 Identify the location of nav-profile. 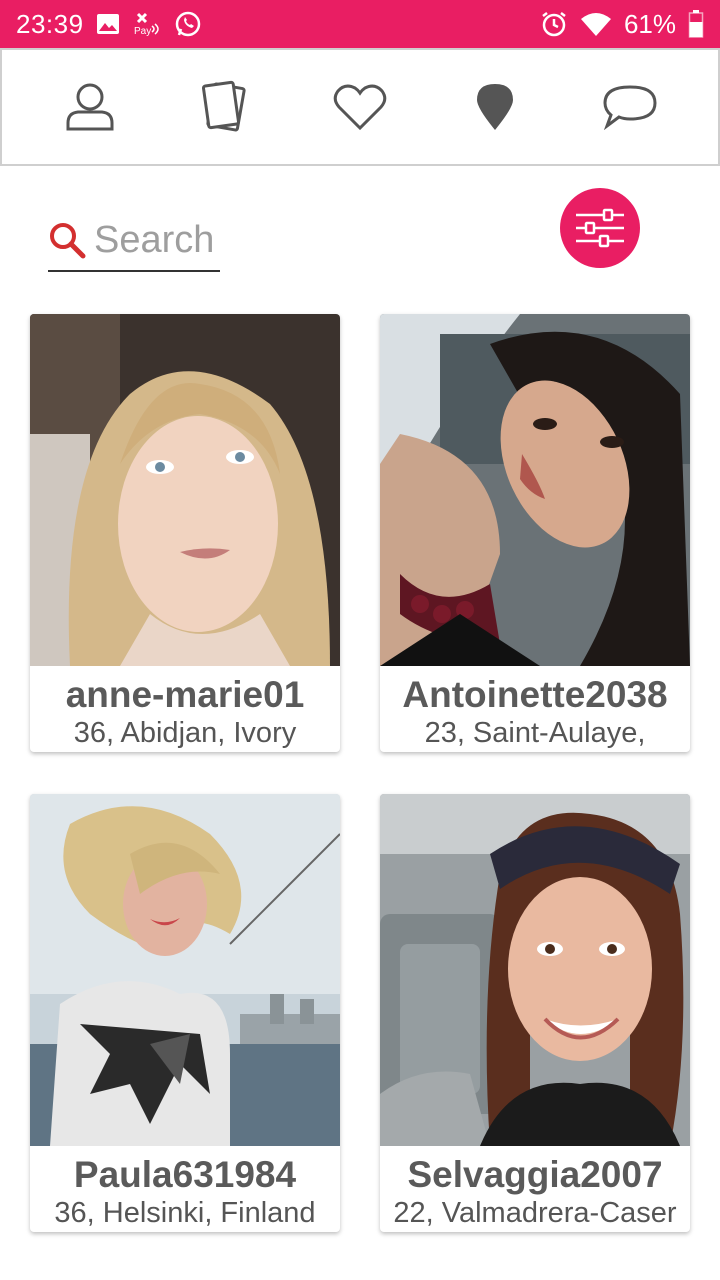
(90, 107).